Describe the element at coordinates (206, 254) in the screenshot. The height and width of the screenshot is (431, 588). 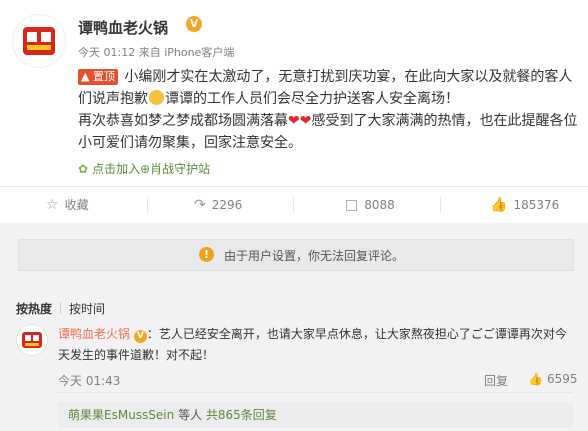
I see `info-icon: !` at that location.